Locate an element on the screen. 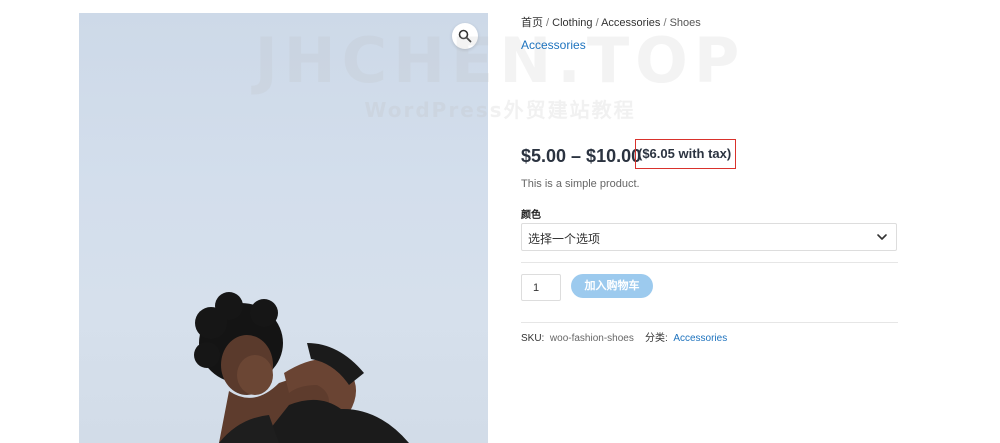 The image size is (1000, 443). short-description: This is a simple product. is located at coordinates (580, 184).